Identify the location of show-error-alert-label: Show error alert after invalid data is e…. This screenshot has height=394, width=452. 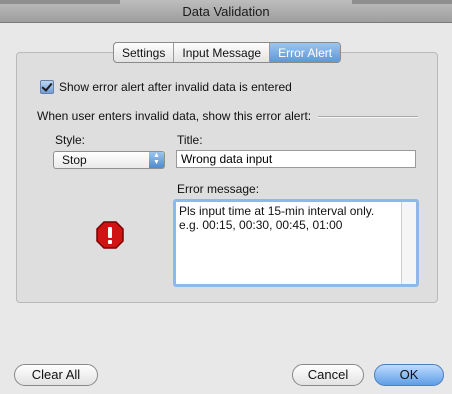
(175, 87).